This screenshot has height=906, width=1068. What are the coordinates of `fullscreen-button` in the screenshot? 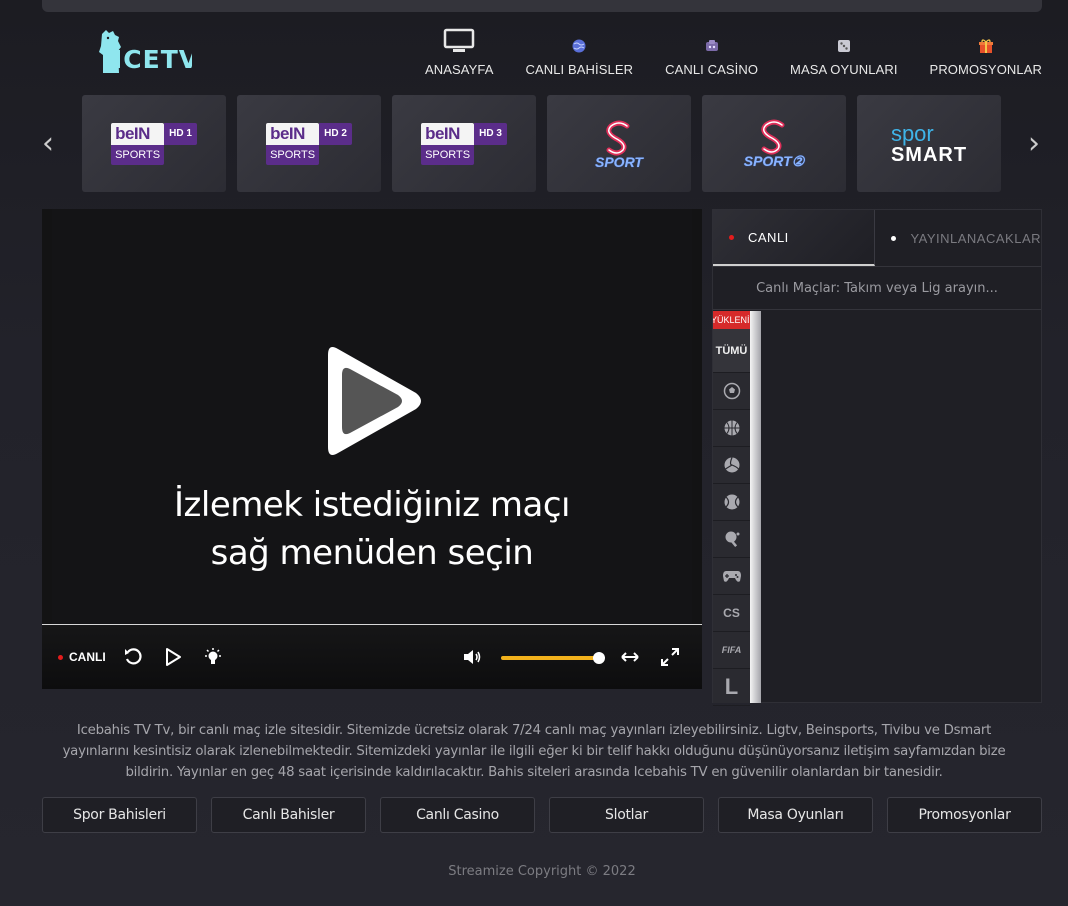 It's located at (670, 657).